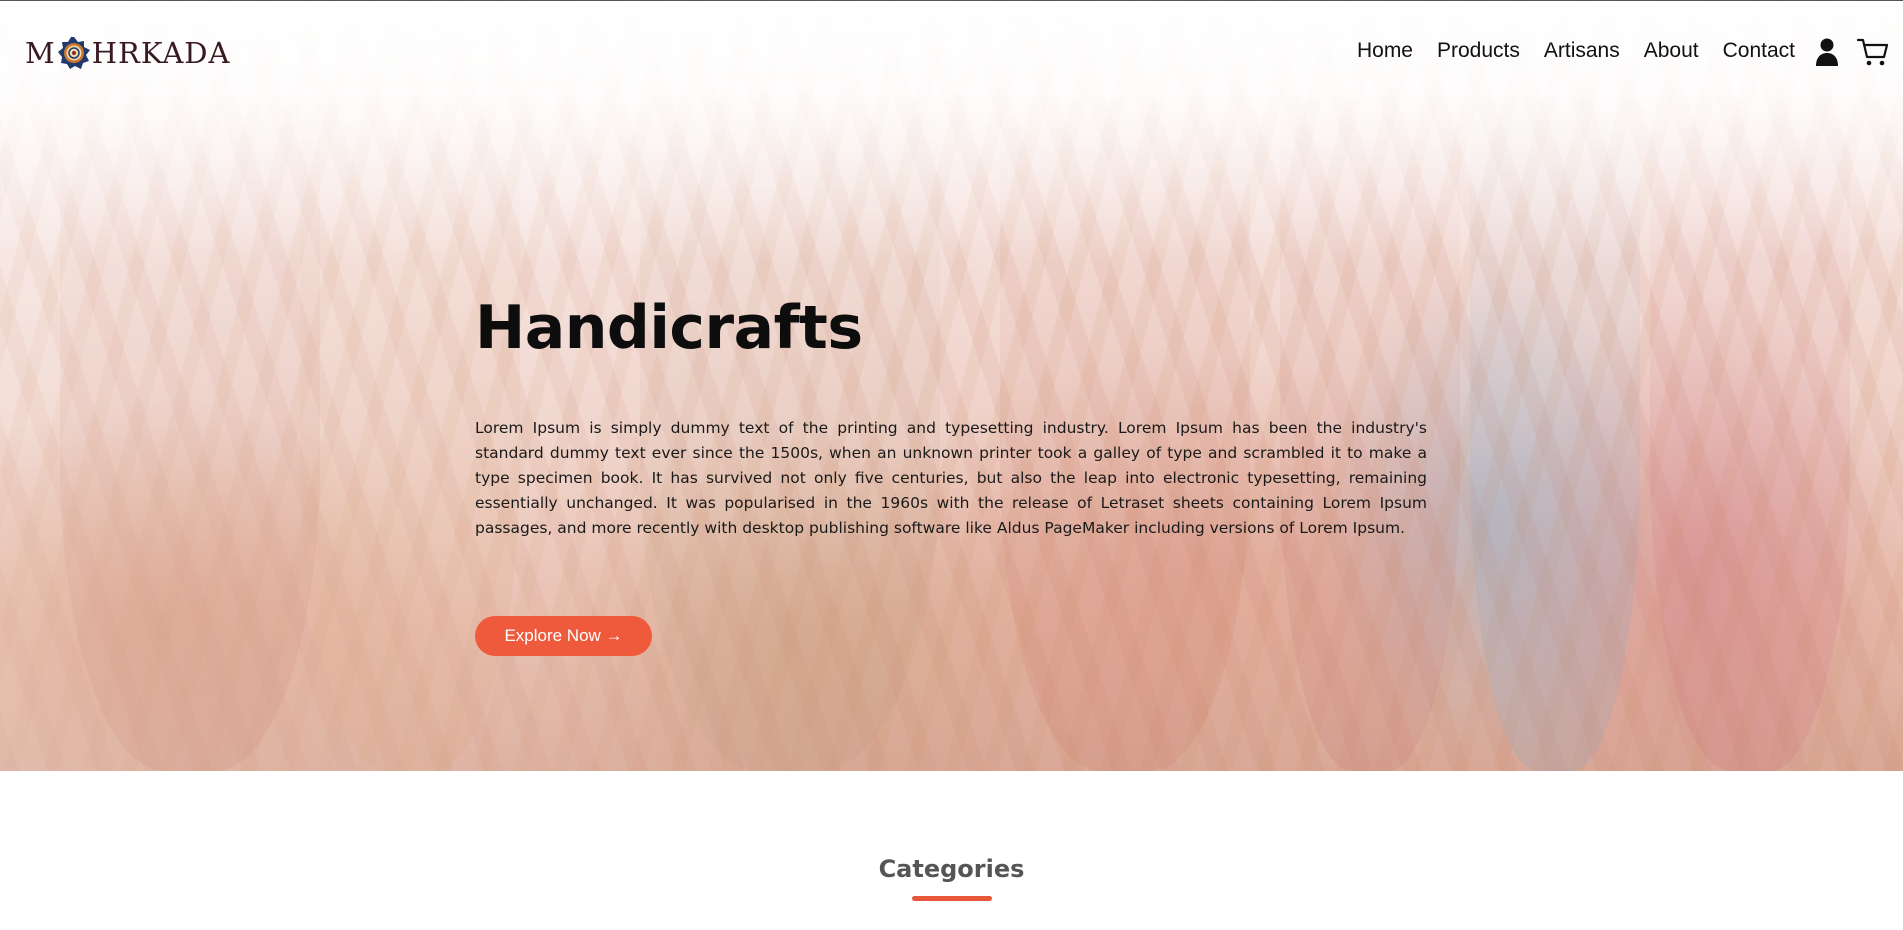  What do you see at coordinates (161, 53) in the screenshot?
I see `logo-text-suffix: HRKADA` at bounding box center [161, 53].